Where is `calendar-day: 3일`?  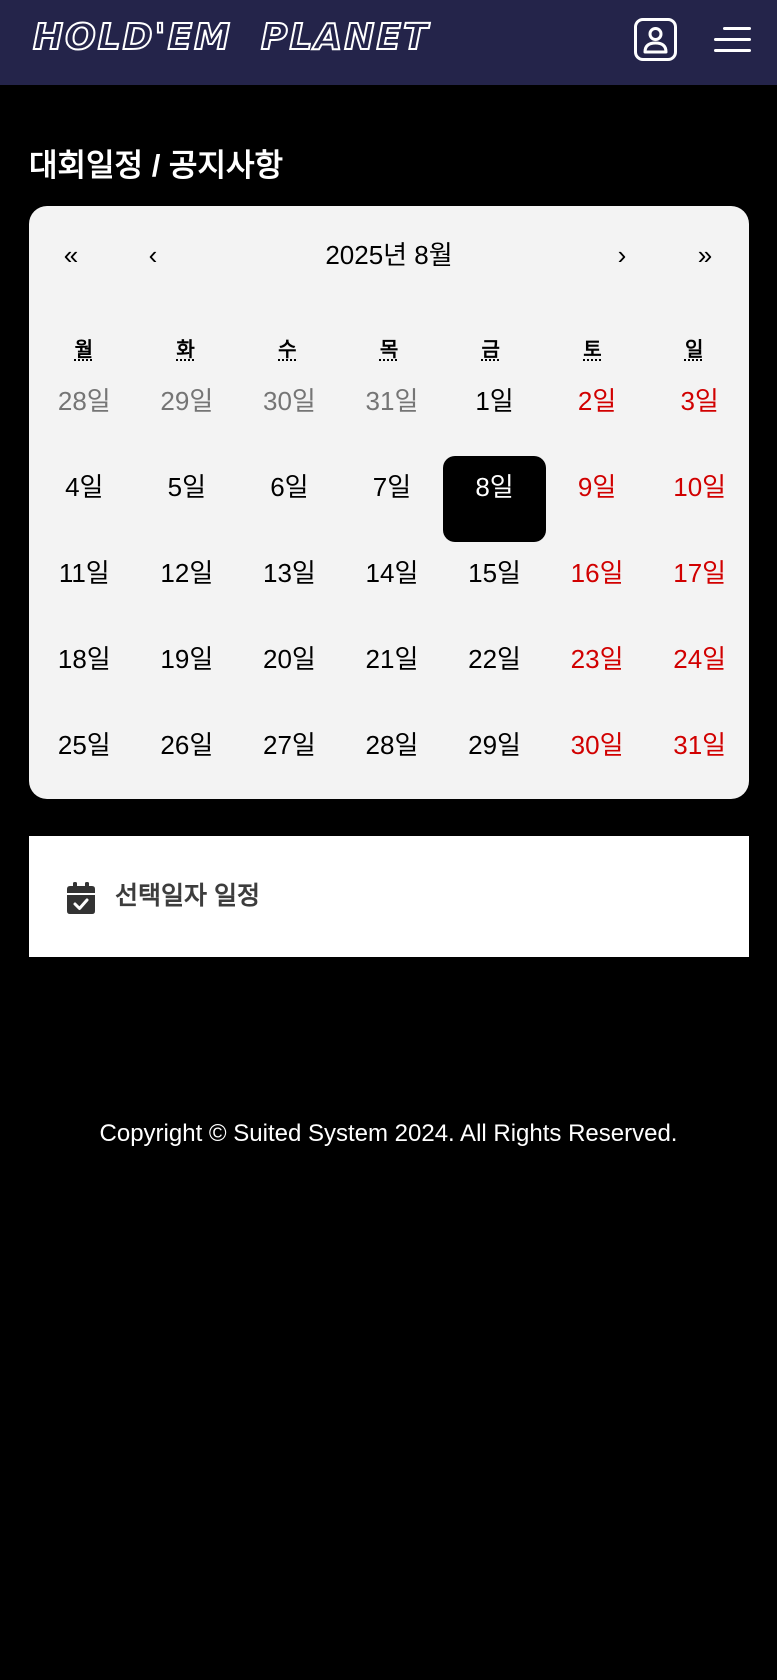 calendar-day: 3일 is located at coordinates (699, 413).